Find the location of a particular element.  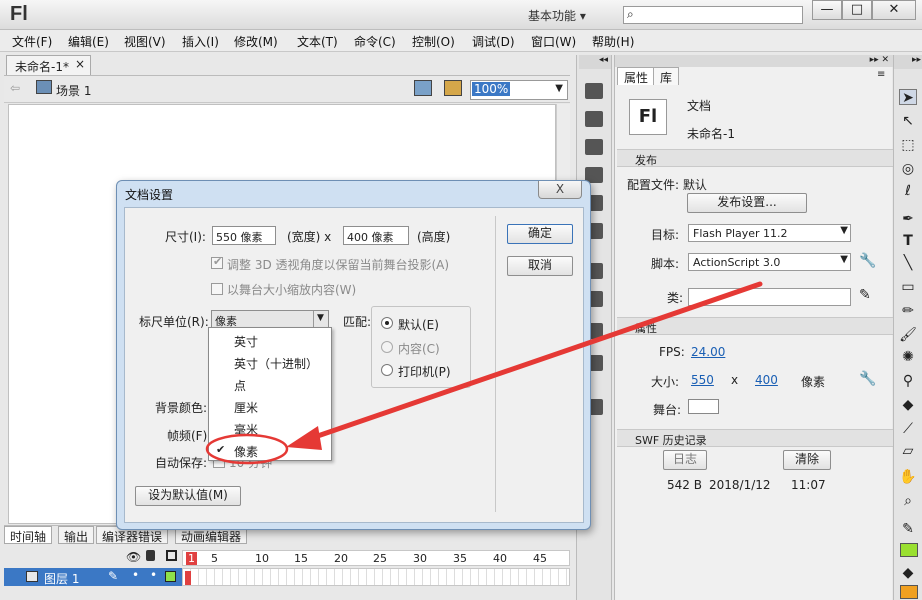

unit-option-centimeters: 厘米 is located at coordinates (270, 407).